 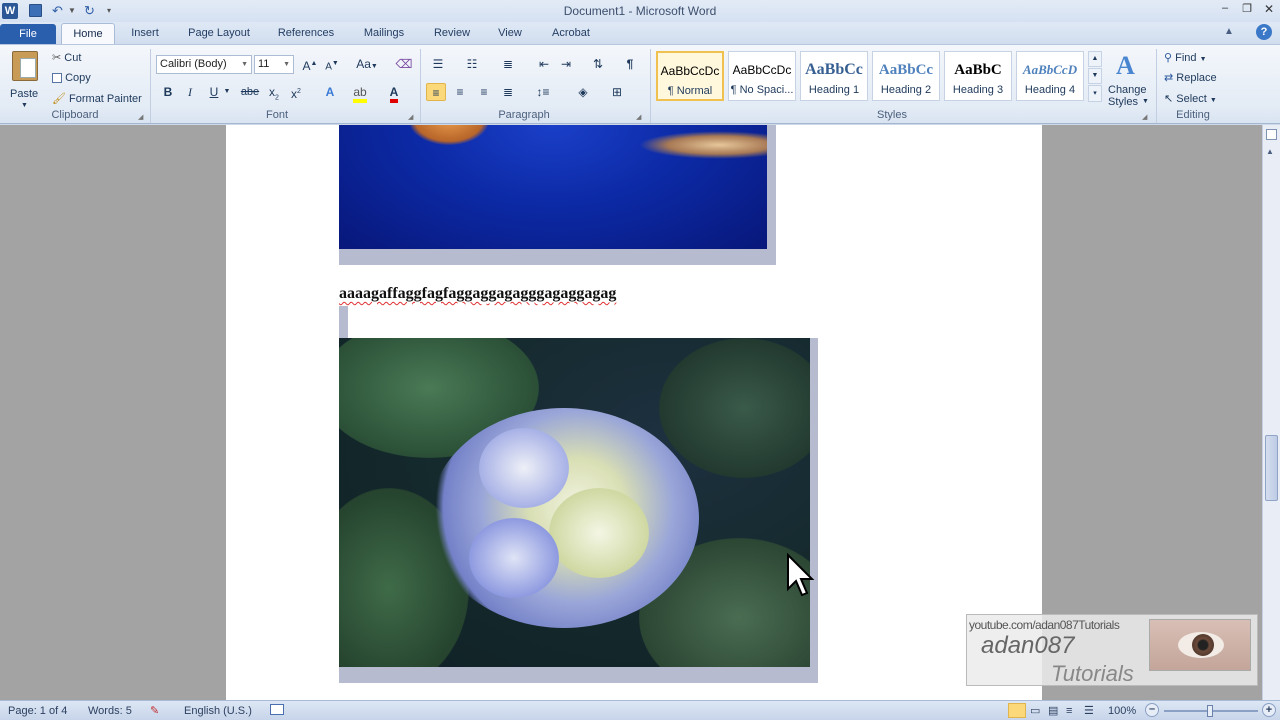 What do you see at coordinates (1270, 151) in the screenshot?
I see `scroll-up-icon: ▲` at bounding box center [1270, 151].